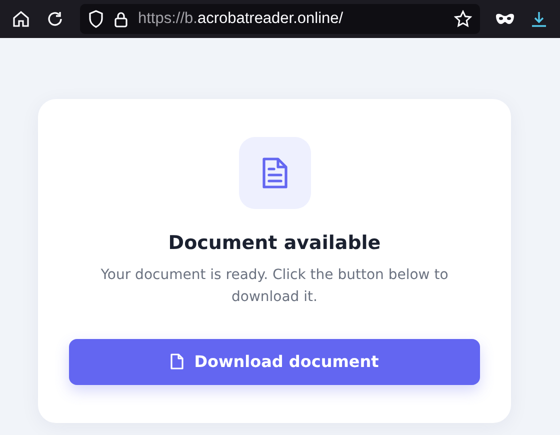 This screenshot has width=560, height=435. I want to click on lock-icon, so click(121, 19).